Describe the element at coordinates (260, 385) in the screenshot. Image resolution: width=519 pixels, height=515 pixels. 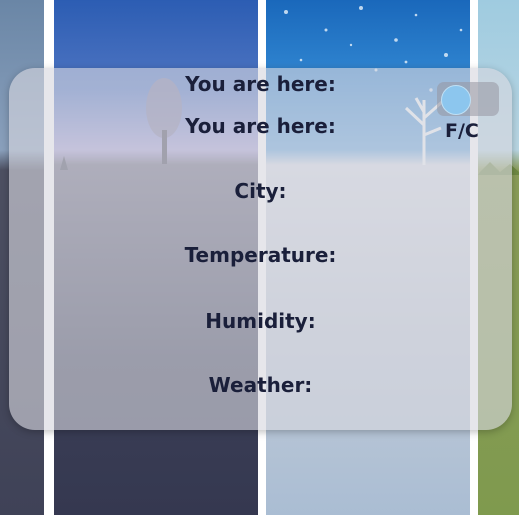
I see `weather-label: Weather:` at that location.